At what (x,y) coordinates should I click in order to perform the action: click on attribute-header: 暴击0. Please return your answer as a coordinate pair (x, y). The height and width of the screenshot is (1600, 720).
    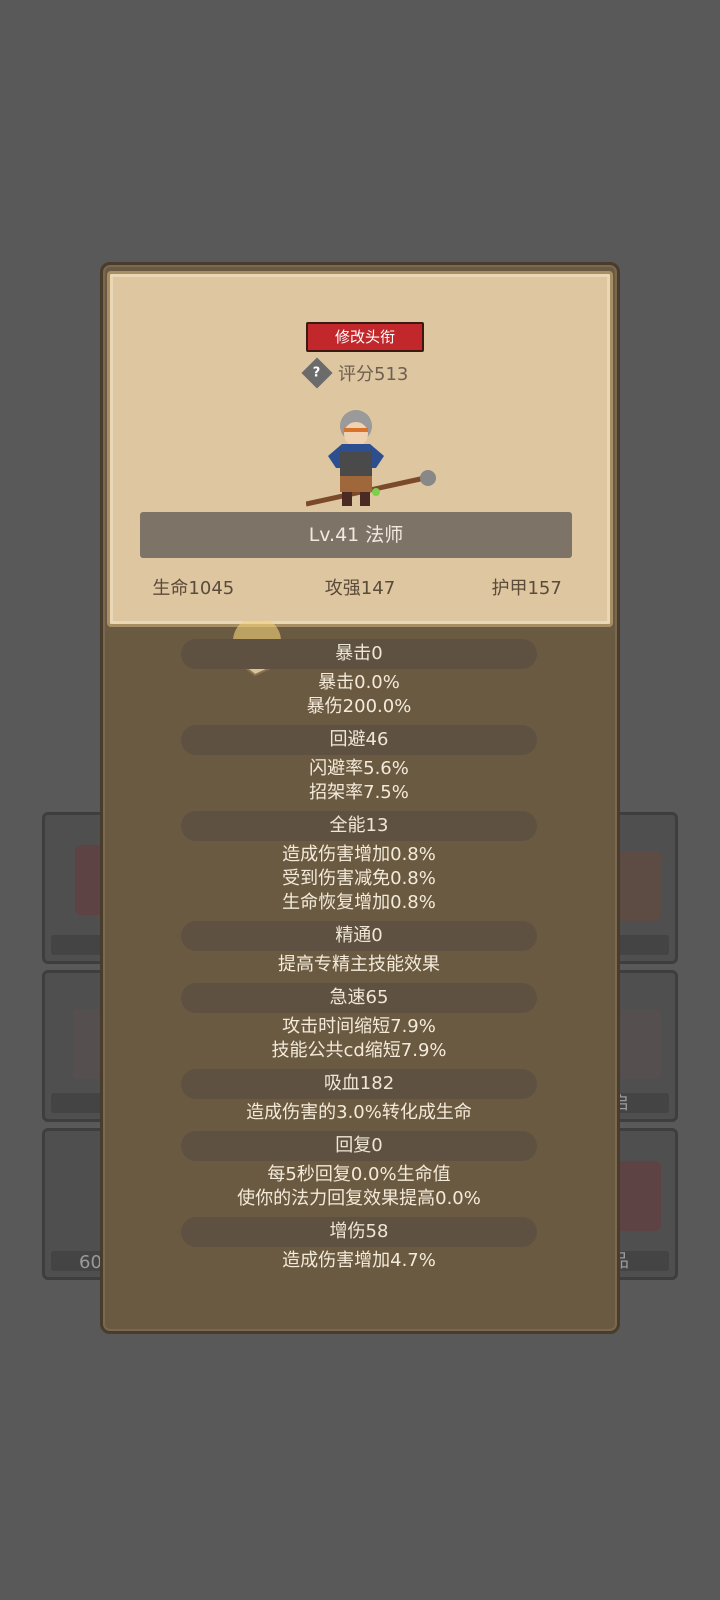
    Looking at the image, I should click on (359, 654).